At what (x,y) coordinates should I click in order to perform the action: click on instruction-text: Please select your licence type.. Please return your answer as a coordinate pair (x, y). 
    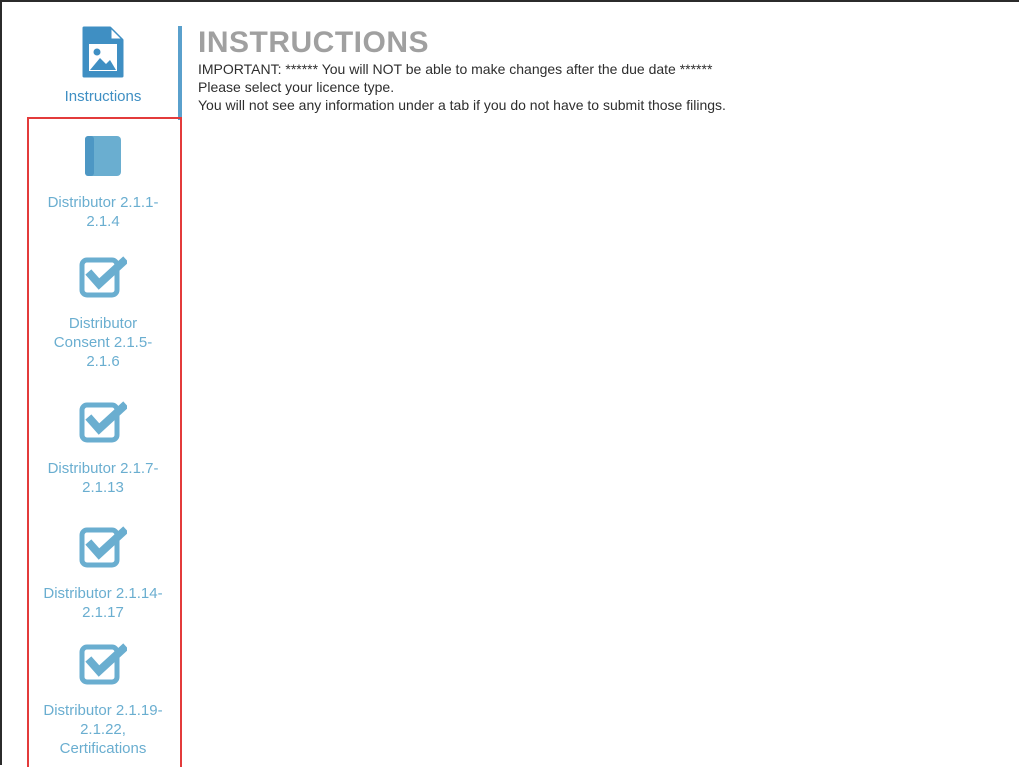
    Looking at the image, I should click on (296, 87).